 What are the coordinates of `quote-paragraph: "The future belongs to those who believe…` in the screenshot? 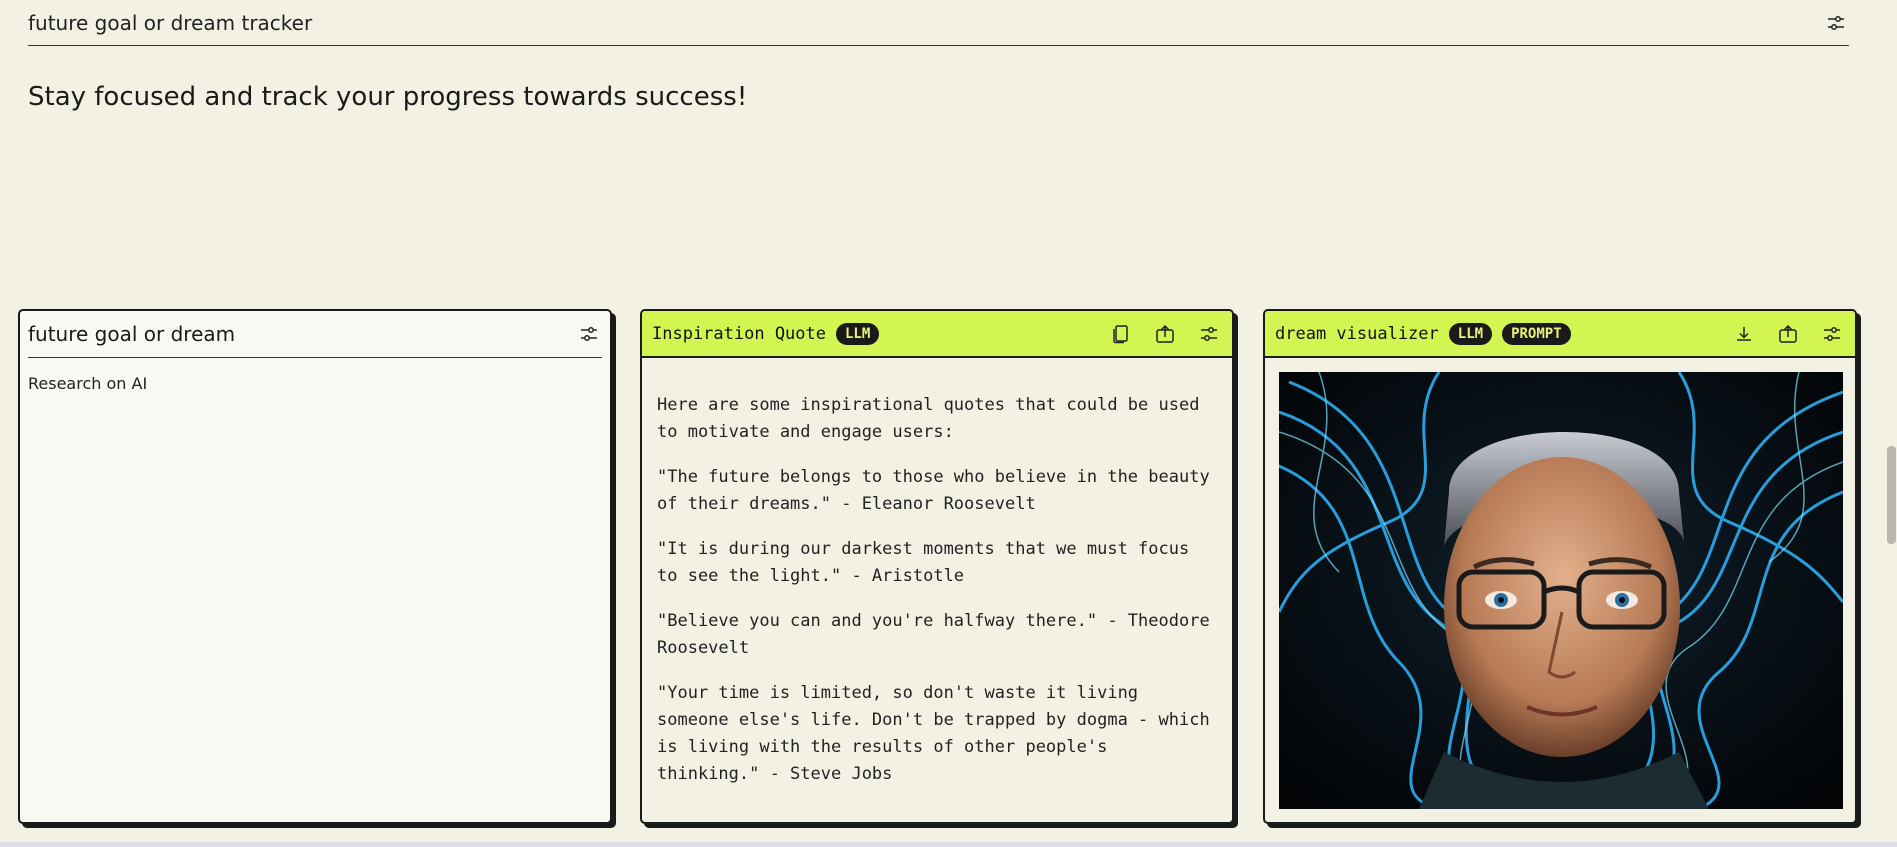 It's located at (933, 490).